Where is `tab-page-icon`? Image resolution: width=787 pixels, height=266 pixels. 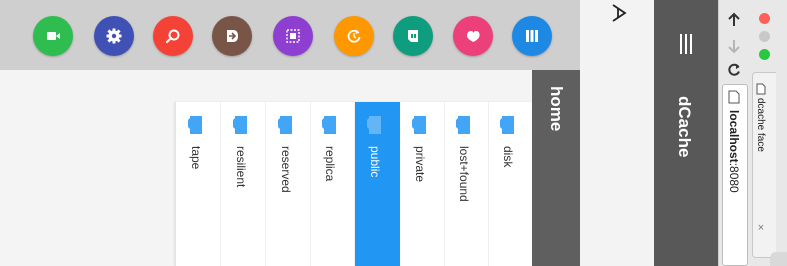
tab-page-icon is located at coordinates (761, 88).